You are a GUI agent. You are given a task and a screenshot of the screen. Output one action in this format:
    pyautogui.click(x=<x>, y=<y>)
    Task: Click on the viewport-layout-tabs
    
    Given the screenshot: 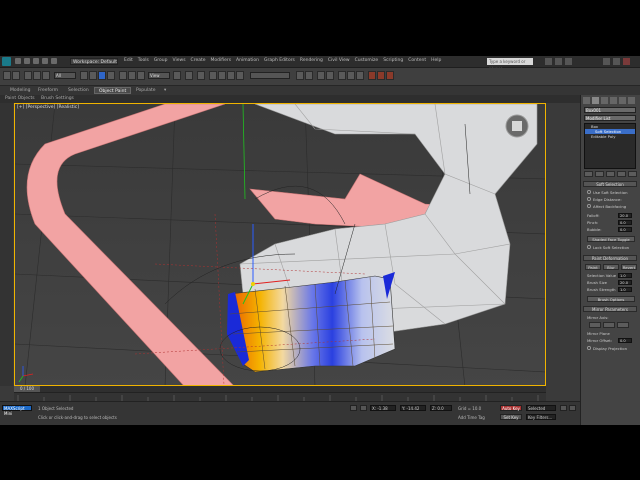 What is the action you would take?
    pyautogui.click(x=6, y=244)
    